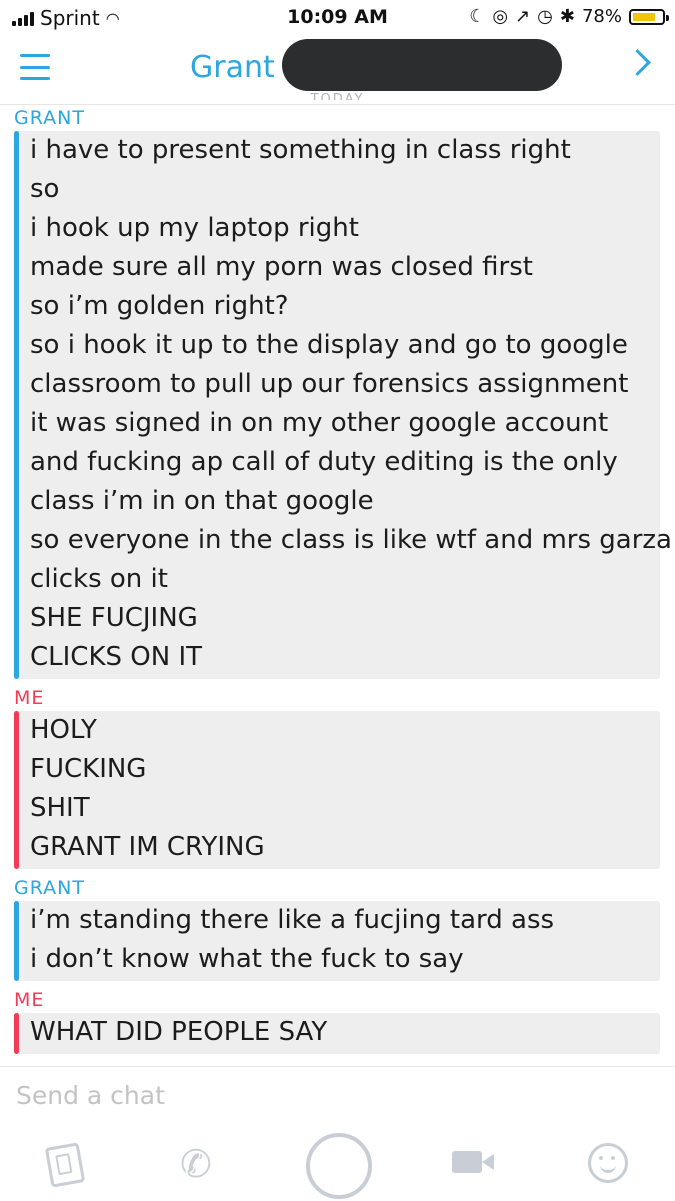  What do you see at coordinates (337, 1033) in the screenshot?
I see `message-block: WHAT DID PEOPLE SAY` at bounding box center [337, 1033].